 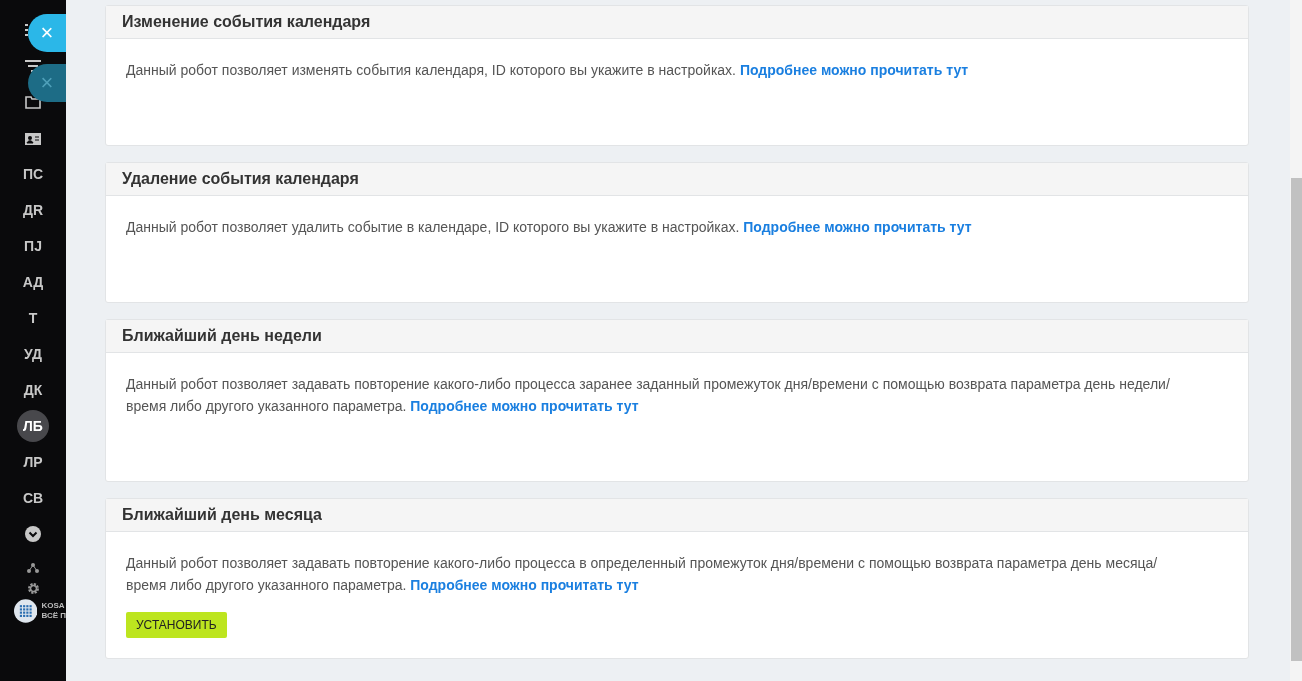 I want to click on scrollbar, so click(x=1296, y=340).